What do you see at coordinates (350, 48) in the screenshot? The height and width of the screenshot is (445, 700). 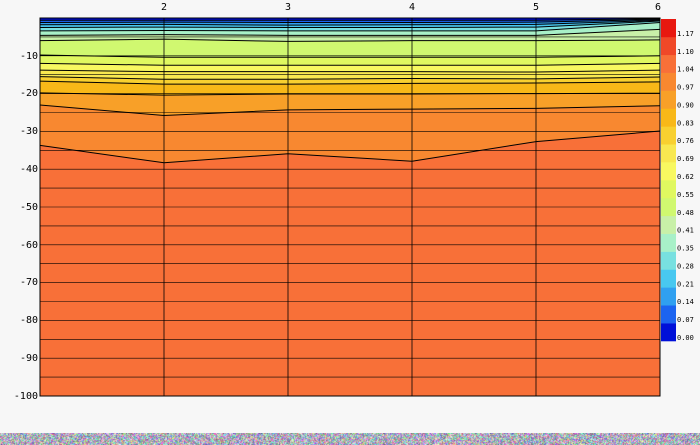 I see `contour-band` at bounding box center [350, 48].